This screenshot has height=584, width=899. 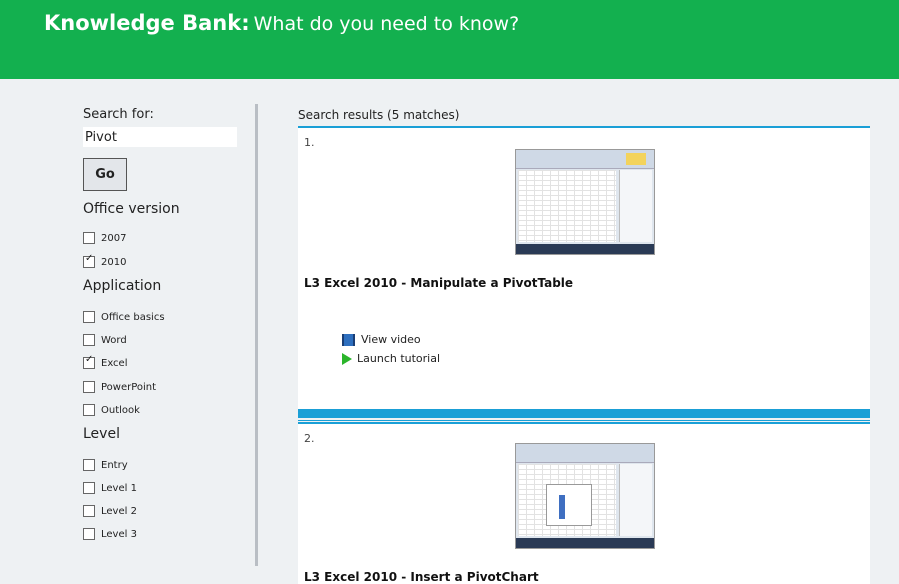 What do you see at coordinates (309, 438) in the screenshot?
I see `result-number: 2.` at bounding box center [309, 438].